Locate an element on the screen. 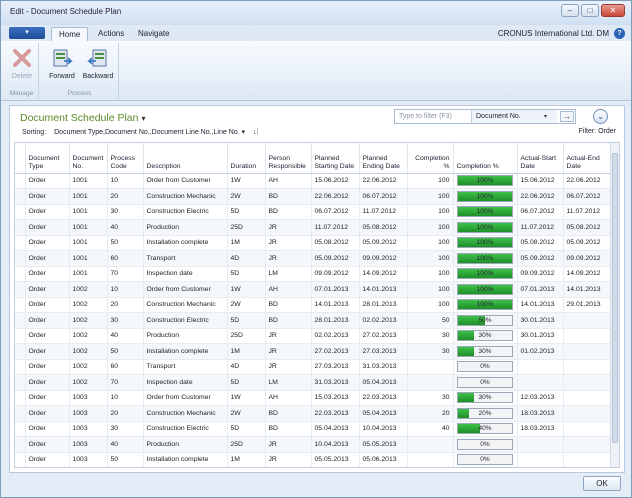 Image resolution: width=632 pixels, height=498 pixels. cell-completion-bar: 0% is located at coordinates (485, 382).